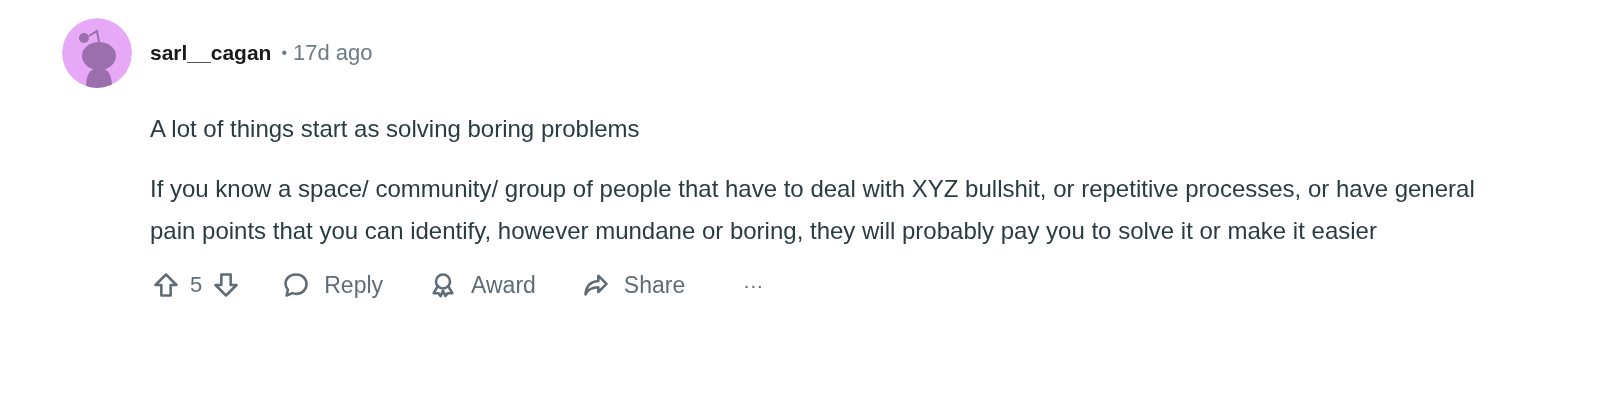 This screenshot has width=1600, height=400. What do you see at coordinates (395, 129) in the screenshot?
I see `comment-text: A lot of things start as solving boring problems` at bounding box center [395, 129].